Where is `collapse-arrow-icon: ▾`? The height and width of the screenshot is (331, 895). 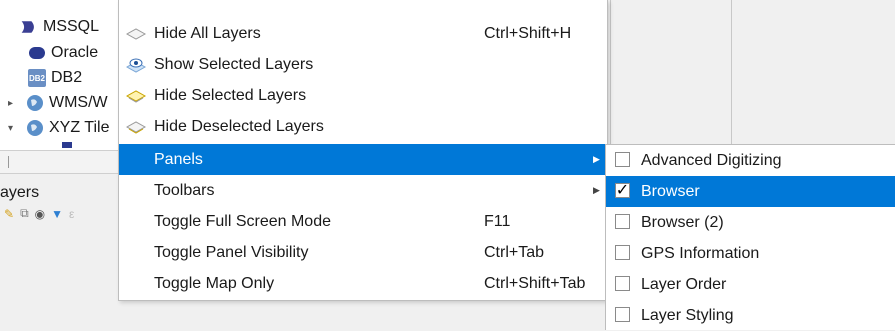 collapse-arrow-icon: ▾ is located at coordinates (13, 128).